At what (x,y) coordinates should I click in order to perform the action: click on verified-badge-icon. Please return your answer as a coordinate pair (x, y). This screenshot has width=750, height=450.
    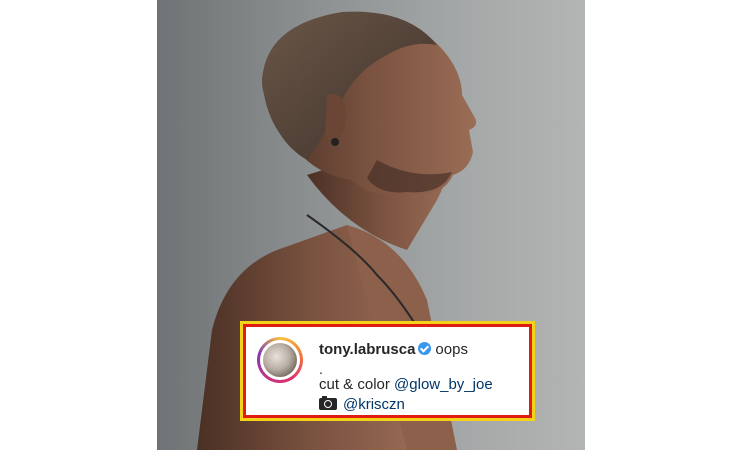
    Looking at the image, I should click on (425, 348).